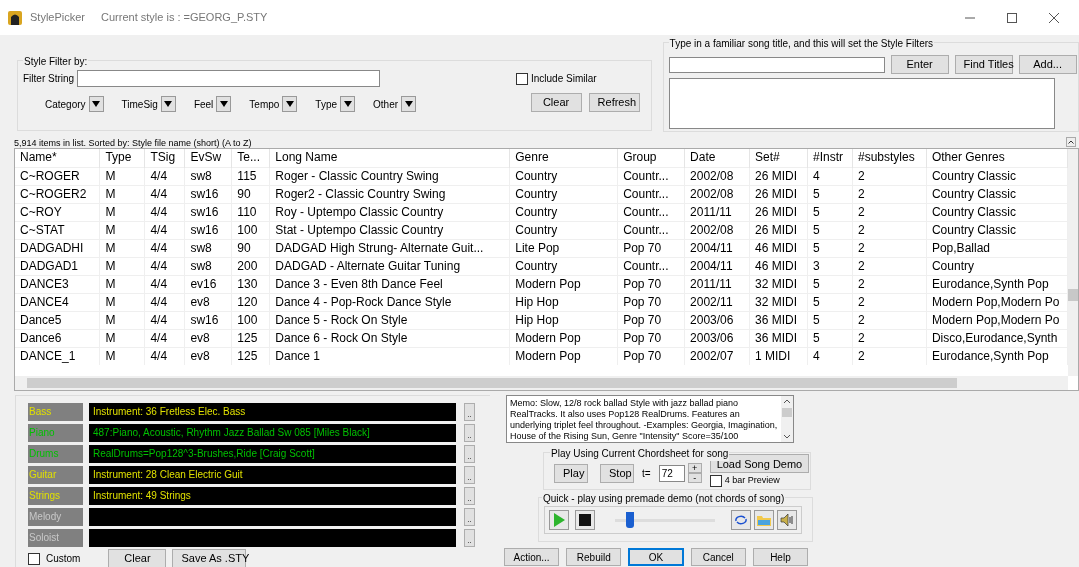  Describe the element at coordinates (889, 158) in the screenshot. I see `column-header: #substyles` at that location.